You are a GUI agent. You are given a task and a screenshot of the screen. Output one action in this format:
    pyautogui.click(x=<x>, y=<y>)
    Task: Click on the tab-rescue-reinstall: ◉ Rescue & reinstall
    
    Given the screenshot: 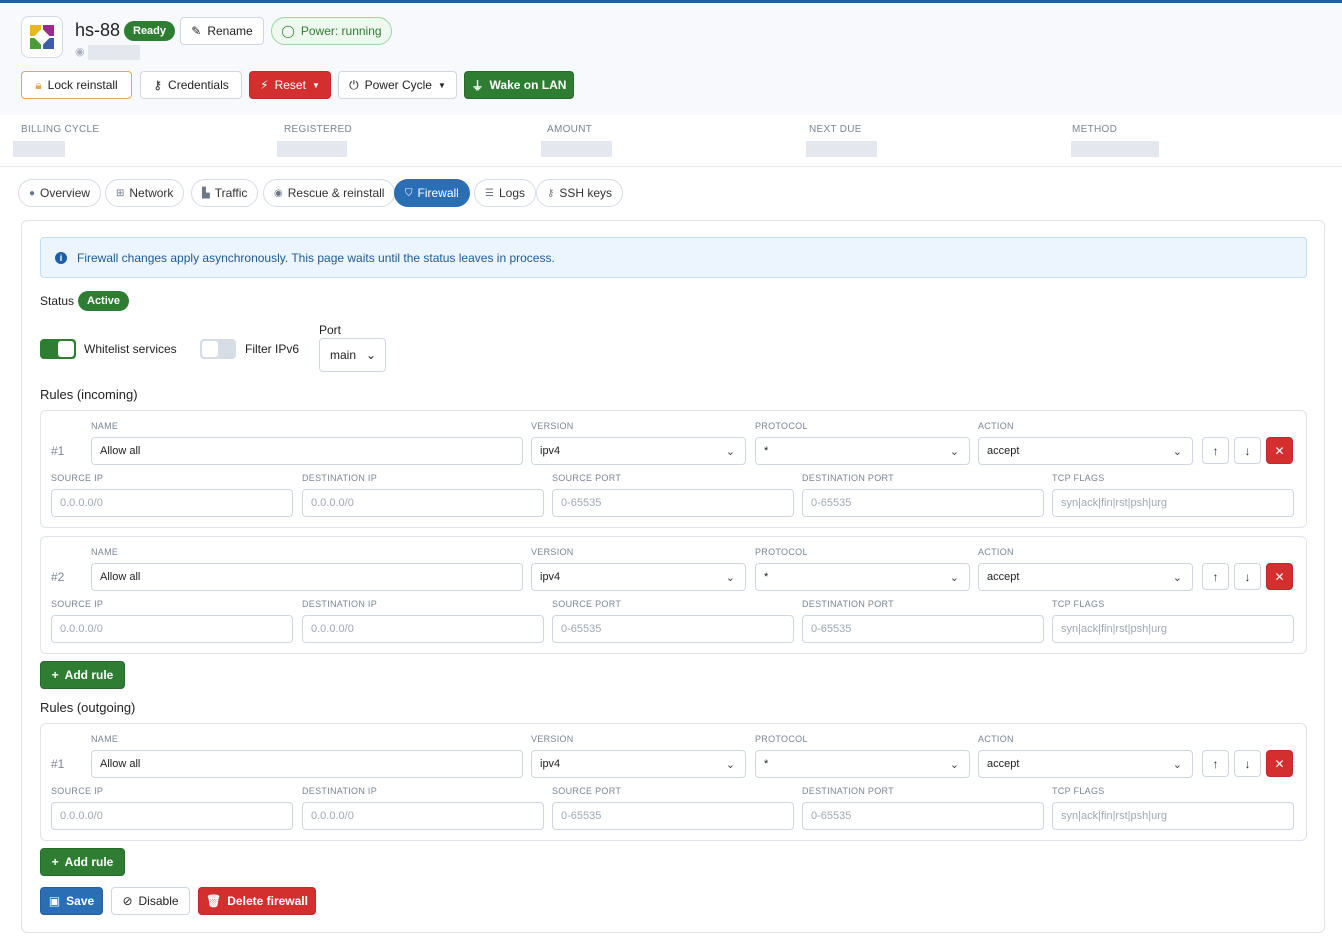 What is the action you would take?
    pyautogui.click(x=329, y=193)
    